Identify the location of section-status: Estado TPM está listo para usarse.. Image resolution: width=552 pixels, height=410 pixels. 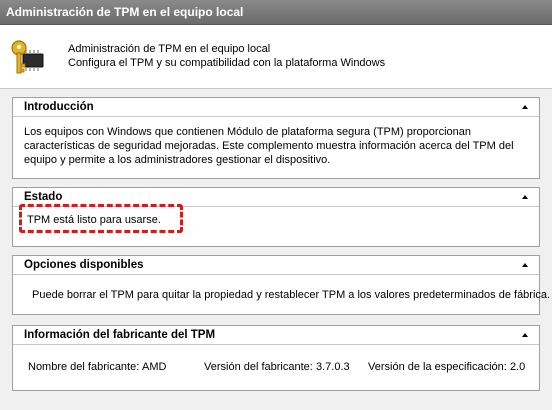
(276, 217).